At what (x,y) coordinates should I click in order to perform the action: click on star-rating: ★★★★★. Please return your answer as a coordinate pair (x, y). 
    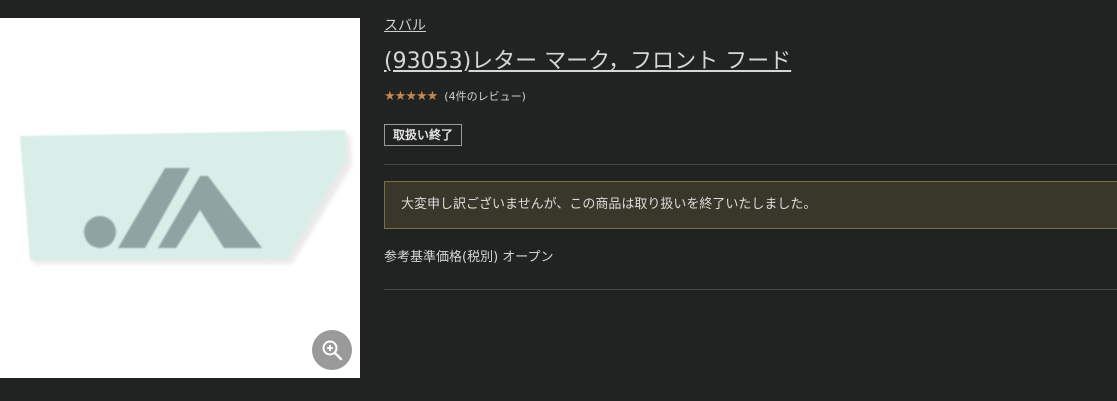
    Looking at the image, I should click on (411, 96).